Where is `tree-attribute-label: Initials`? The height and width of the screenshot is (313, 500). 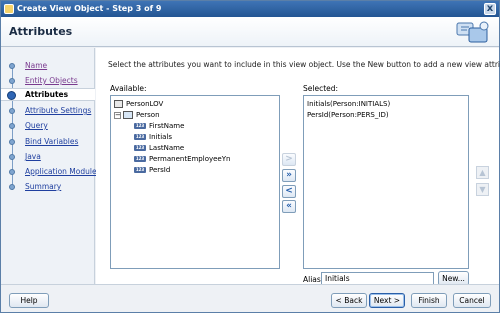 tree-attribute-label: Initials is located at coordinates (161, 137).